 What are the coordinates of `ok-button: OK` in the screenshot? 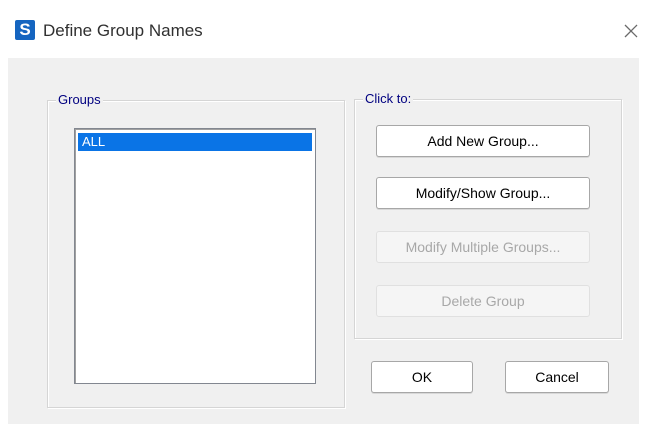 It's located at (422, 377).